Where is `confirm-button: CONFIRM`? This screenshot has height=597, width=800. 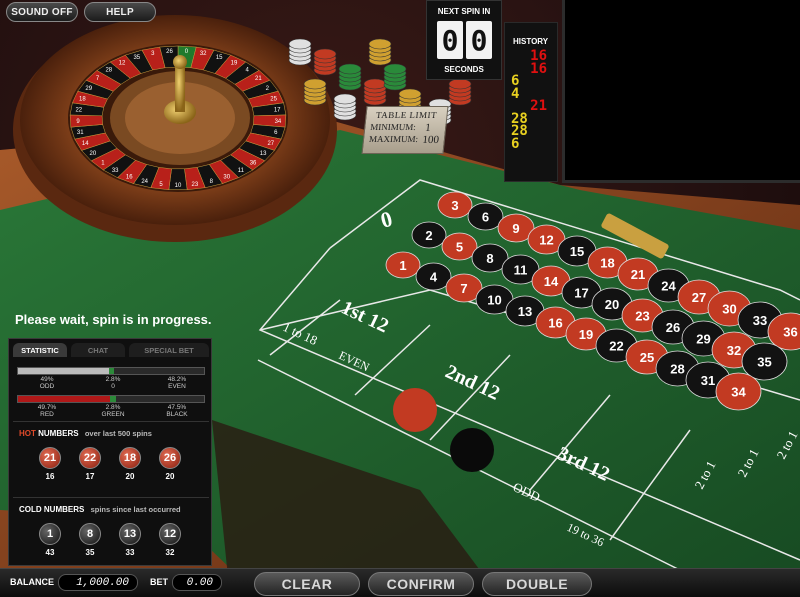
confirm-button: CONFIRM is located at coordinates (421, 584).